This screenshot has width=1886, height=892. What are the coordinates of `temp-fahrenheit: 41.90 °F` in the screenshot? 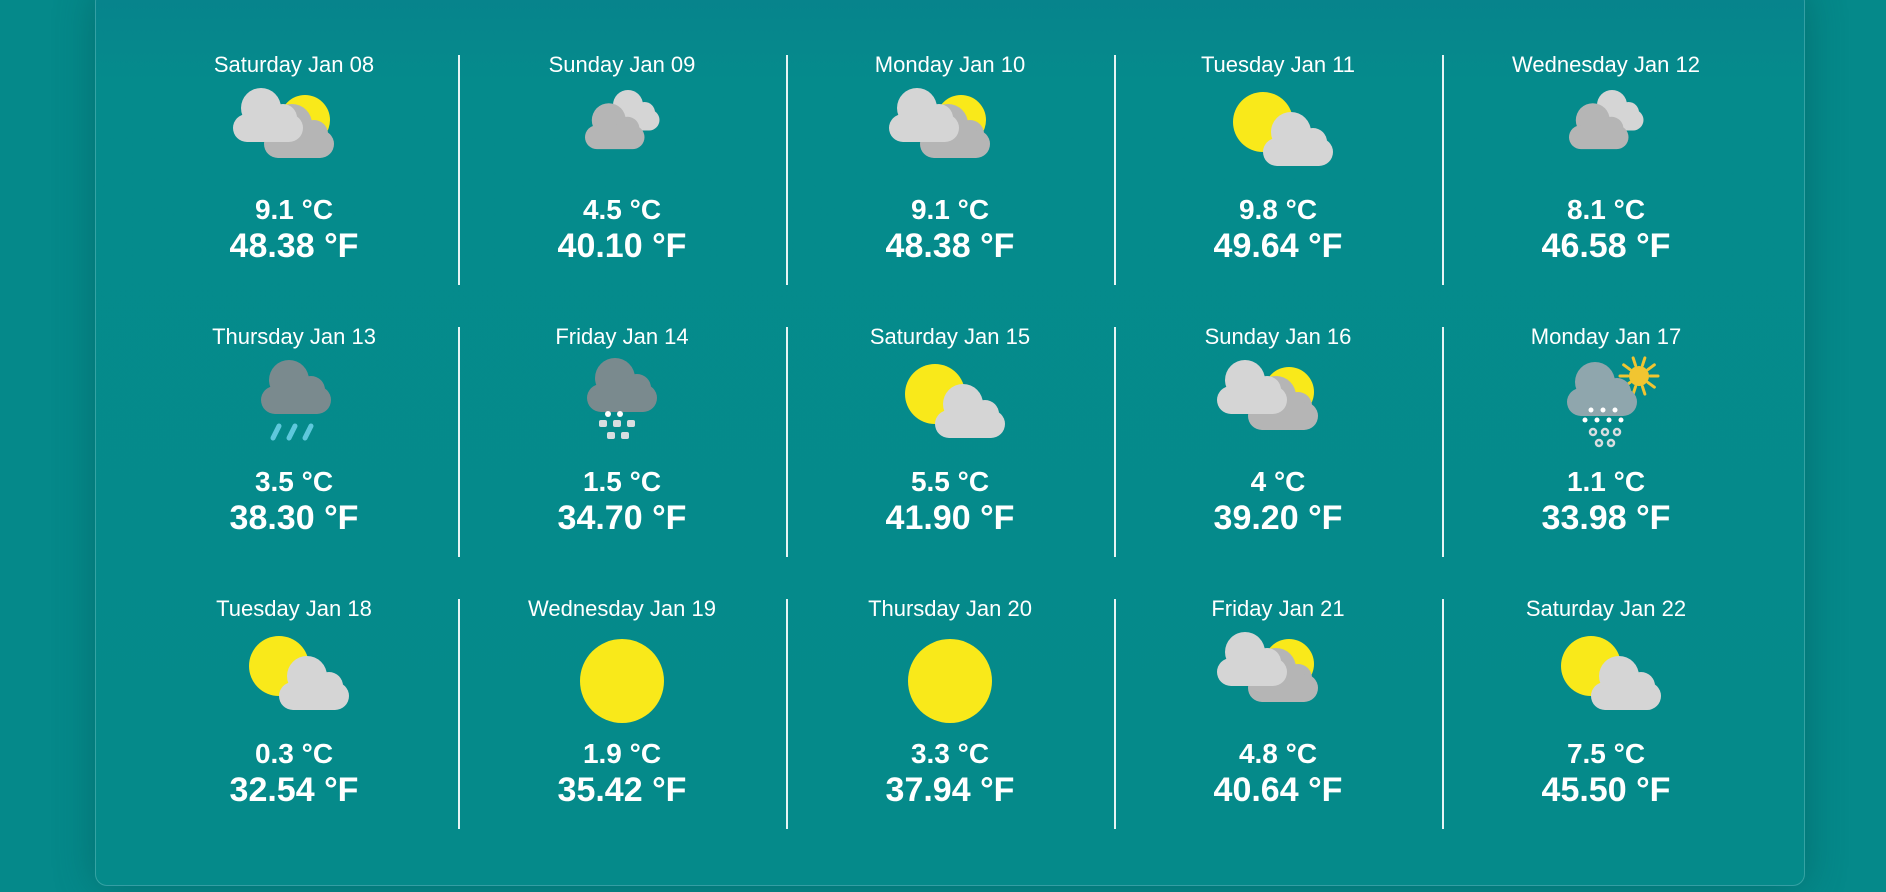 It's located at (950, 518).